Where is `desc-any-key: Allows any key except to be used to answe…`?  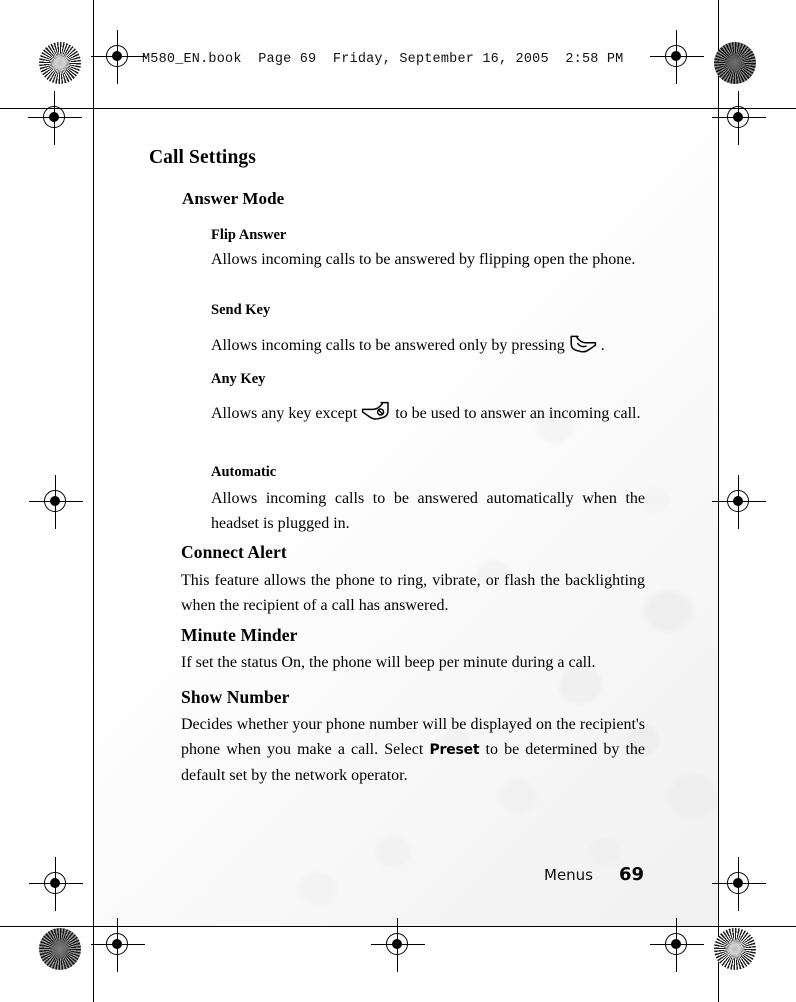 desc-any-key: Allows any key except to be used to answe… is located at coordinates (428, 415).